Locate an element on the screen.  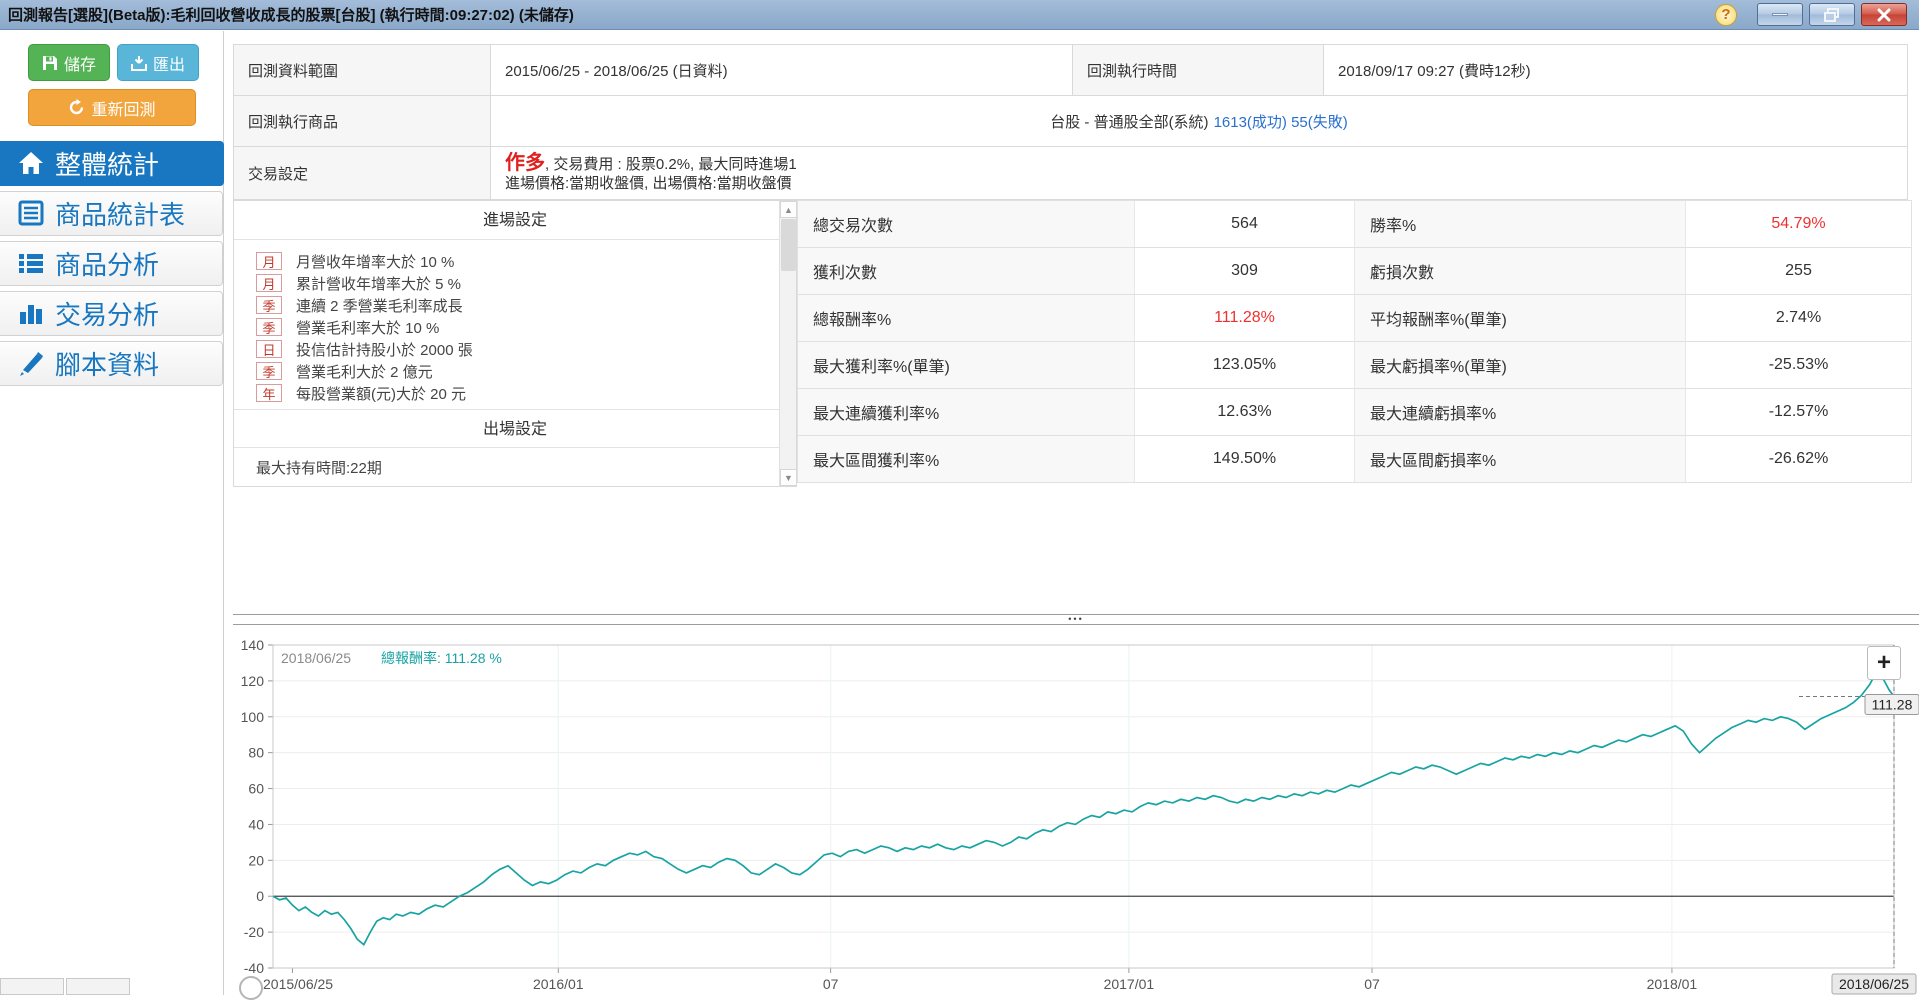
close-button is located at coordinates (1884, 14).